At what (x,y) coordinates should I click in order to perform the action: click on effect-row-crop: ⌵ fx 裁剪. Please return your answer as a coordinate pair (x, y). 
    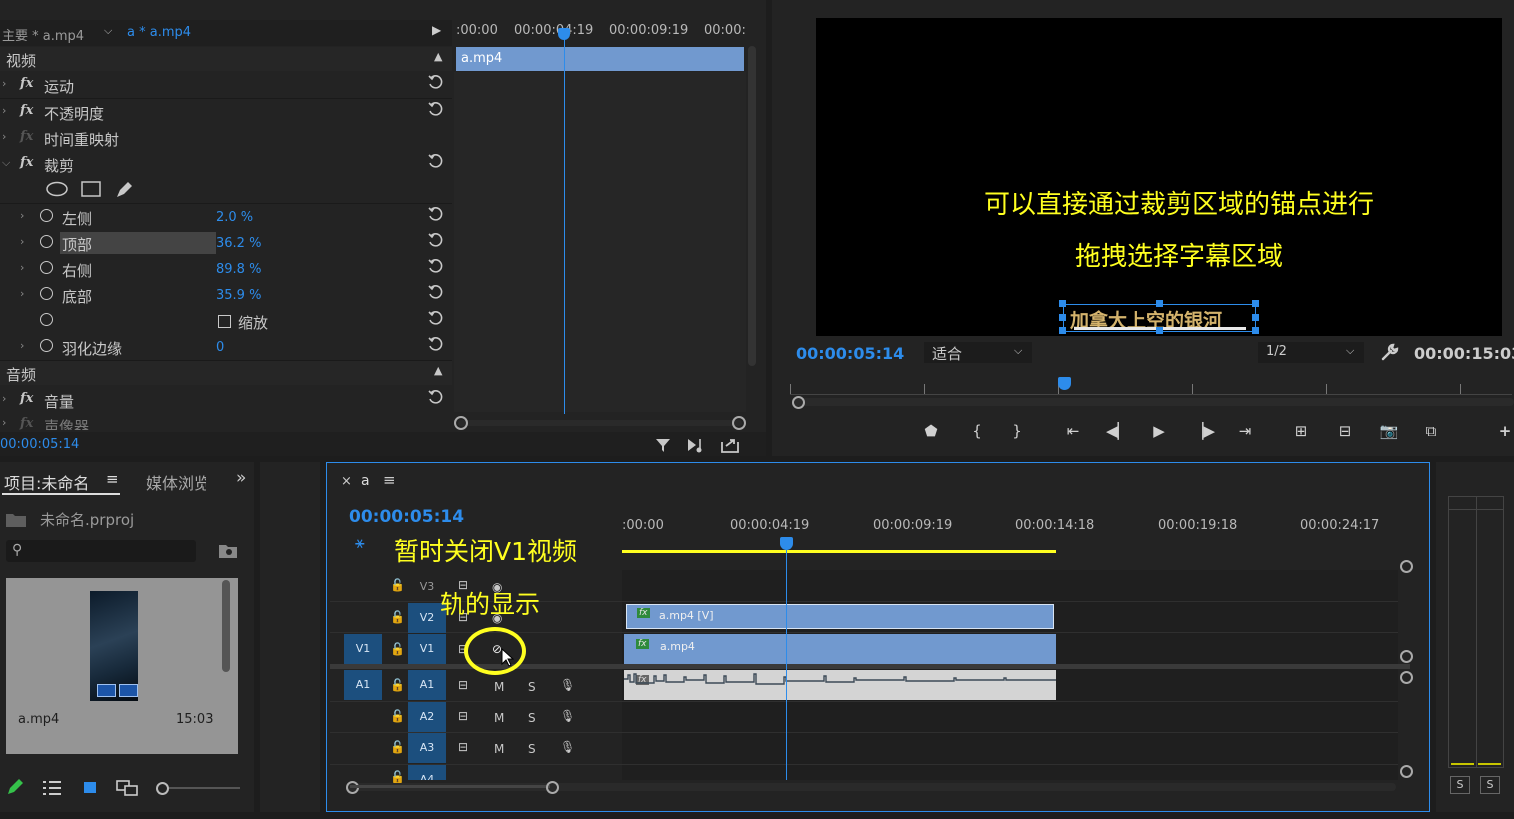
    Looking at the image, I should click on (226, 164).